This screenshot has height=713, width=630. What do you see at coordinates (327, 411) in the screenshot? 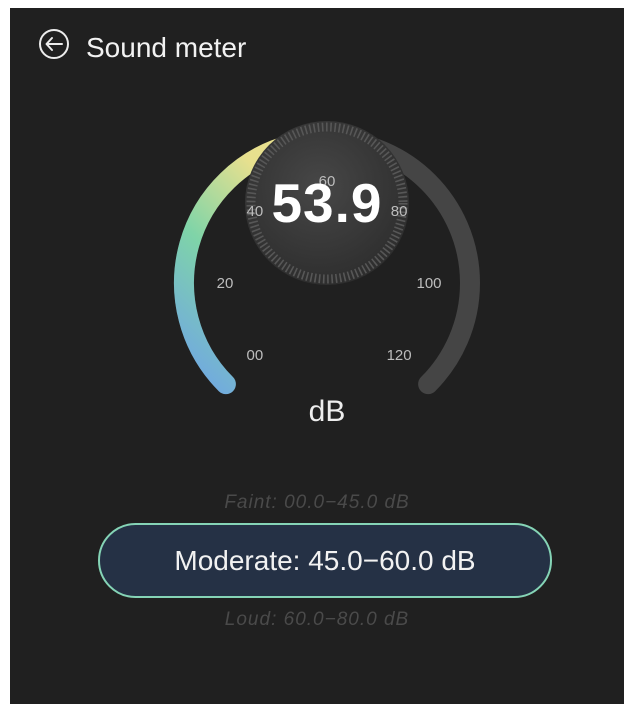
I see `decibel-unit: dB` at bounding box center [327, 411].